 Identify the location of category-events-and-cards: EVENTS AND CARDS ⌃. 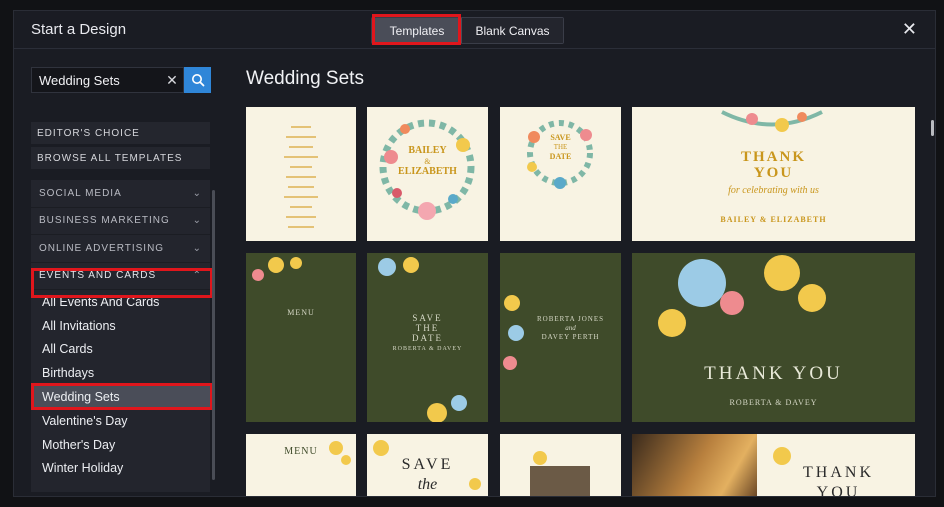
(120, 276).